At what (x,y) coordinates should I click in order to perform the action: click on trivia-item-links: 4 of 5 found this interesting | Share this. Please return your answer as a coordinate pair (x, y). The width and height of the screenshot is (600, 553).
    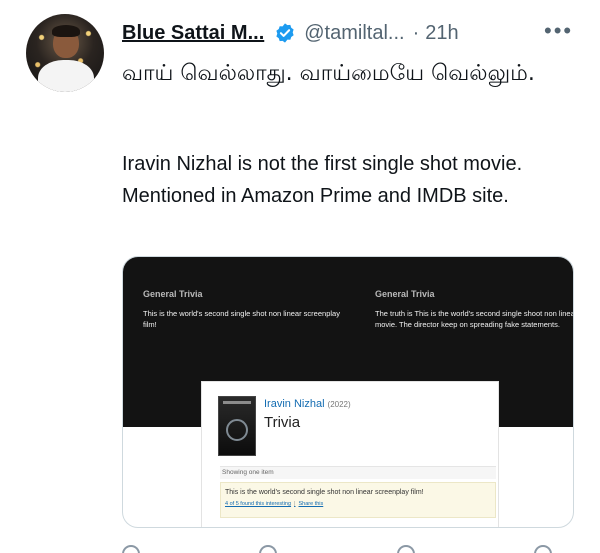
    Looking at the image, I should click on (358, 504).